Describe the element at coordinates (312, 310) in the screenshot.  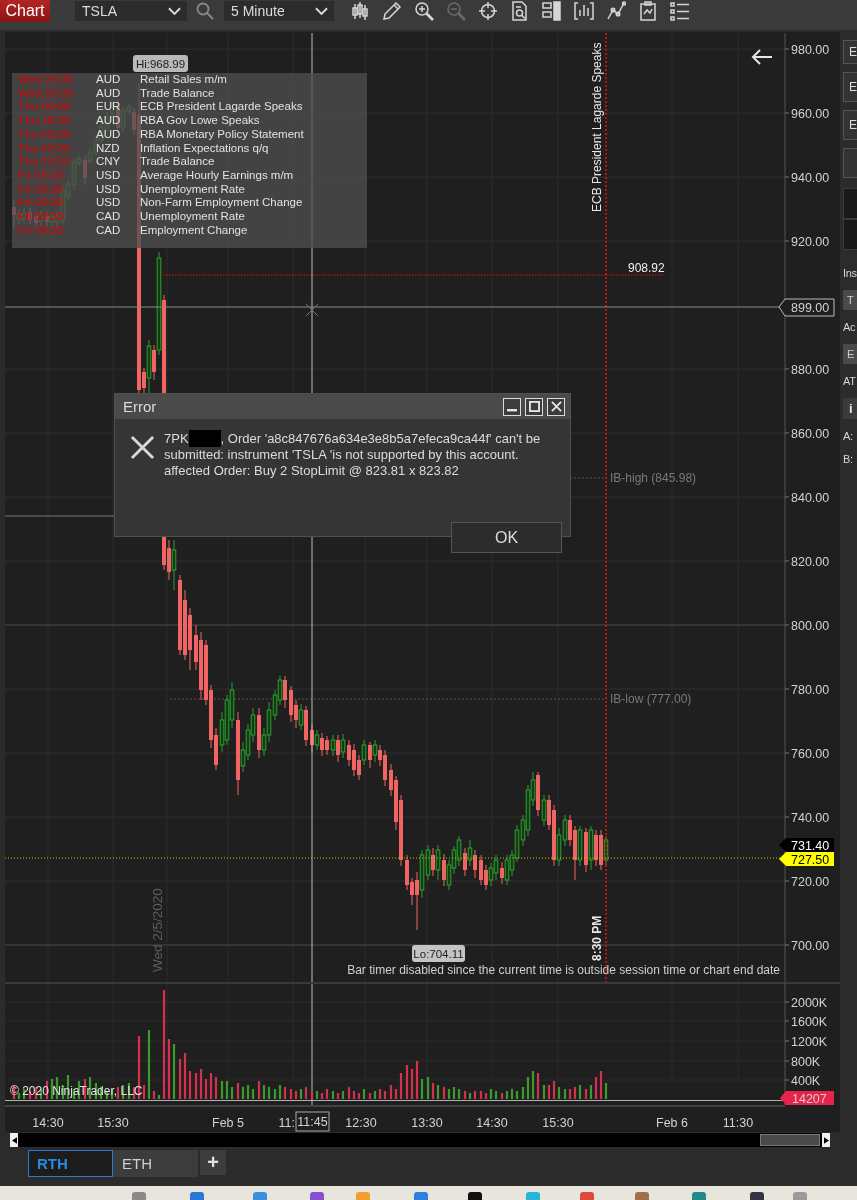
I see `crosshair-cursor-icon` at that location.